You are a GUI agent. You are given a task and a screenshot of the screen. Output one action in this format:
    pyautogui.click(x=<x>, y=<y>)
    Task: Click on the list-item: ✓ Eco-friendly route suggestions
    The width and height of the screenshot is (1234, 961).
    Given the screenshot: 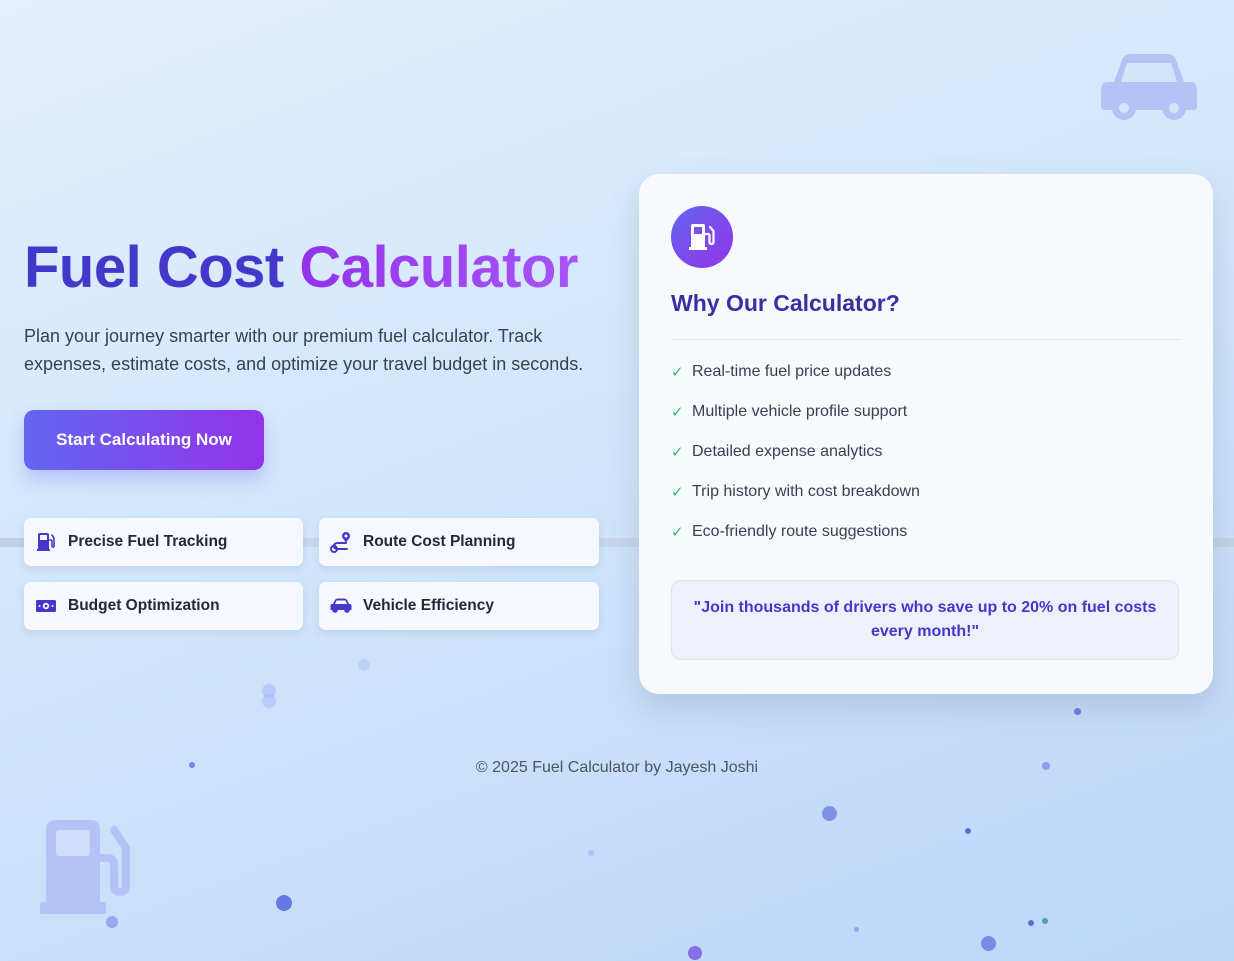 What is the action you would take?
    pyautogui.click(x=795, y=543)
    